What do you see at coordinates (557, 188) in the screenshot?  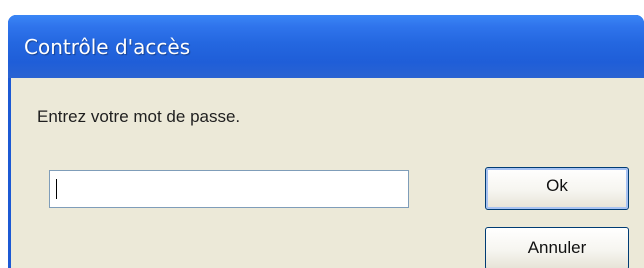 I see `ok-button: Ok` at bounding box center [557, 188].